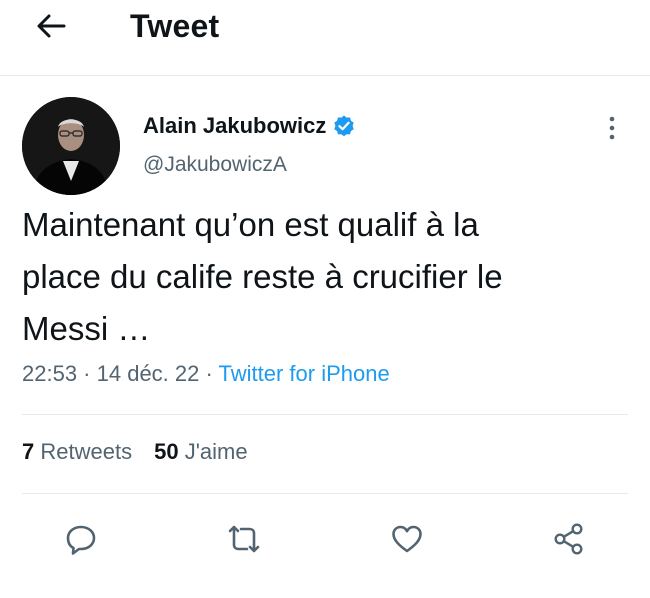  I want to click on author-name-text: Alain Jakubowicz, so click(235, 125).